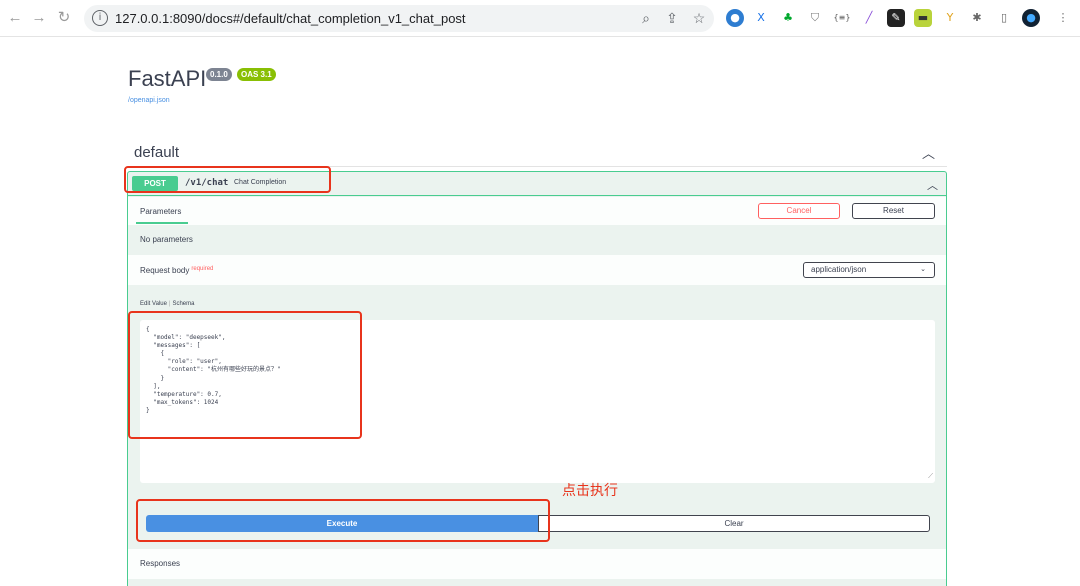 This screenshot has width=1080, height=586. I want to click on responses-label: Responses, so click(160, 563).